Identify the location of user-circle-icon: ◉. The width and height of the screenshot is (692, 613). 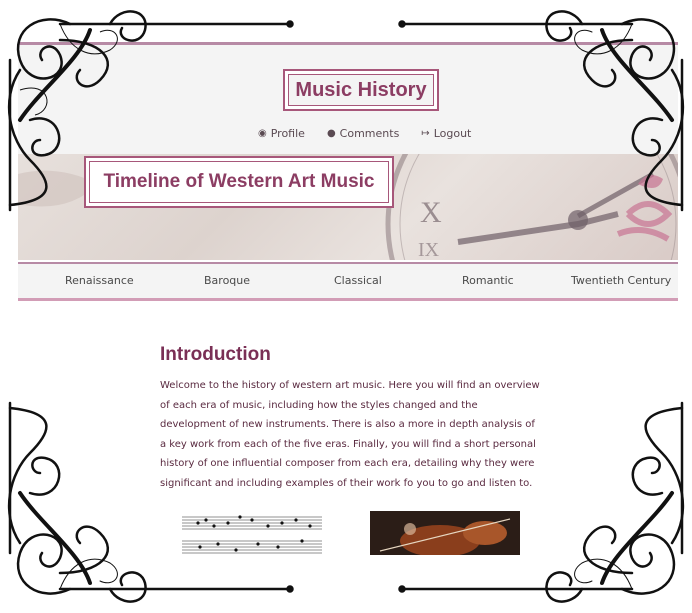
(262, 133).